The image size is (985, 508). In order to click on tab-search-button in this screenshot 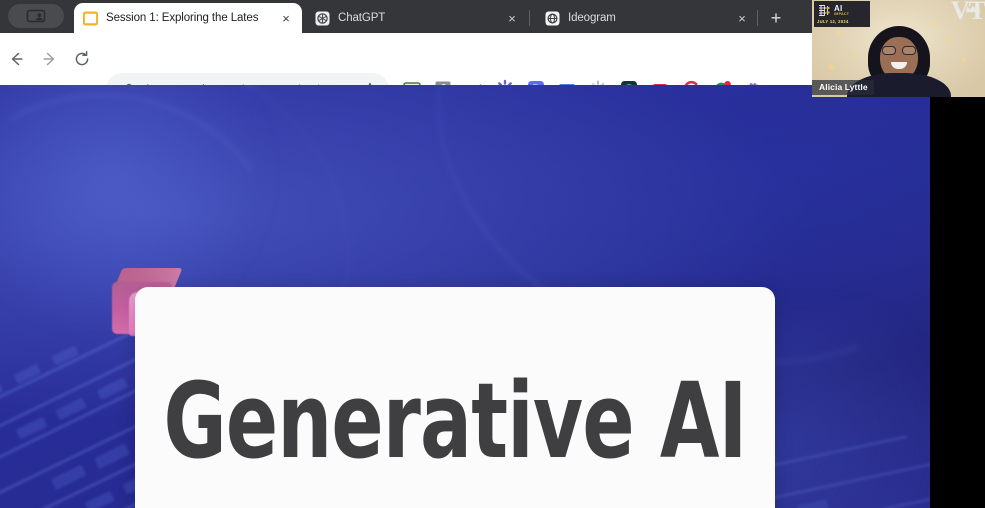, I will do `click(36, 16)`.